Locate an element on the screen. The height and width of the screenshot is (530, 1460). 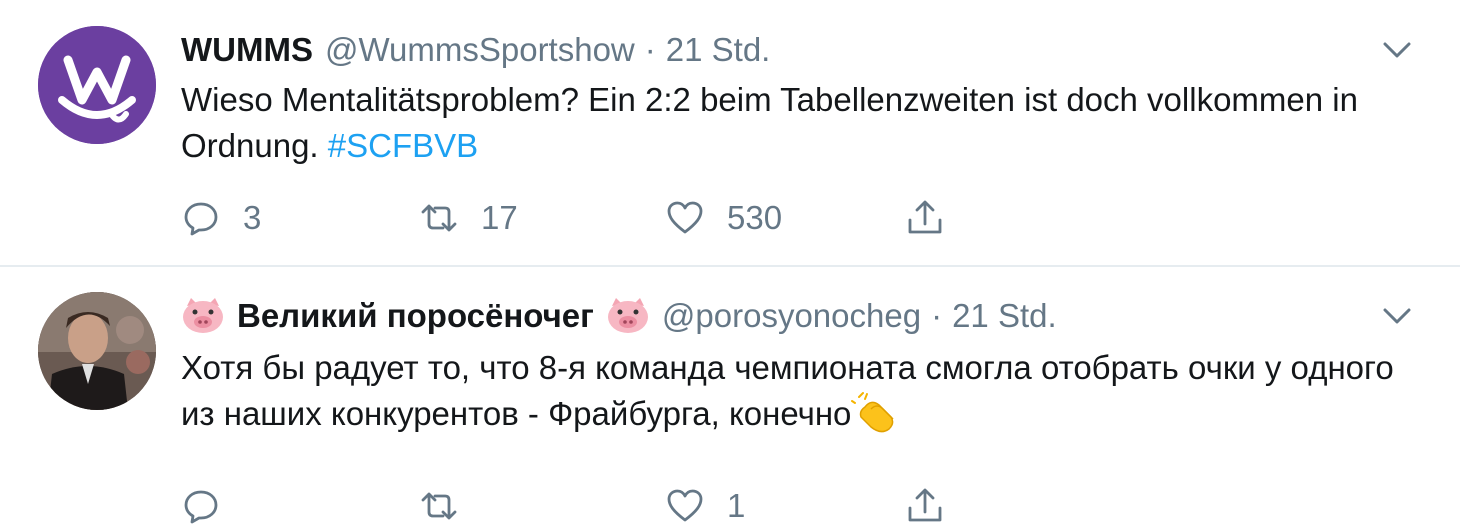
like-count: 1 is located at coordinates (736, 505).